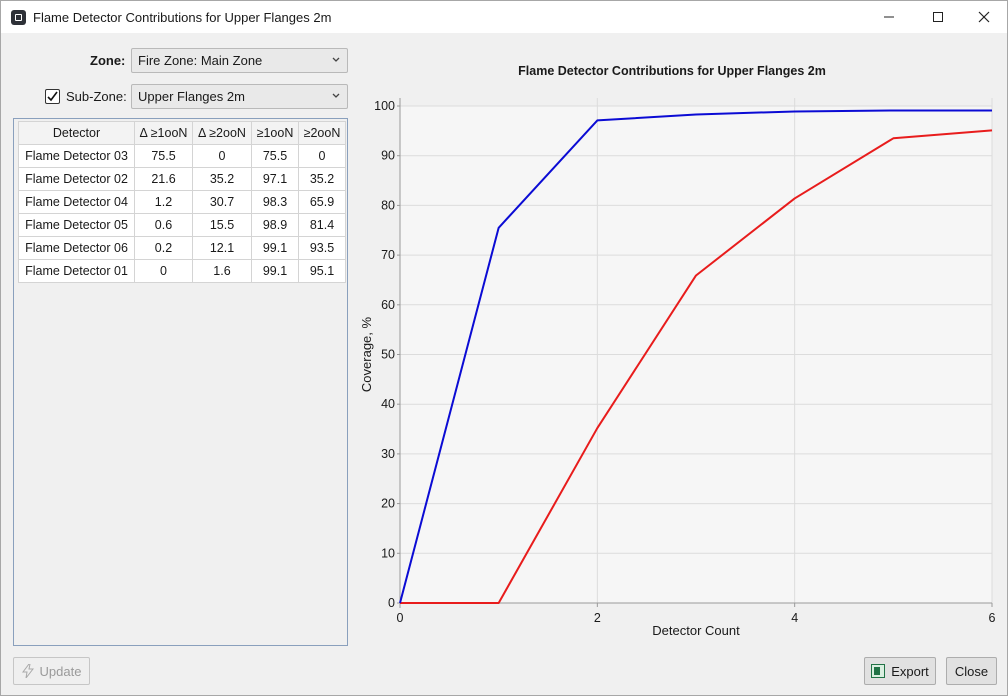  What do you see at coordinates (388, 156) in the screenshot?
I see `y-tick-label: 90` at bounding box center [388, 156].